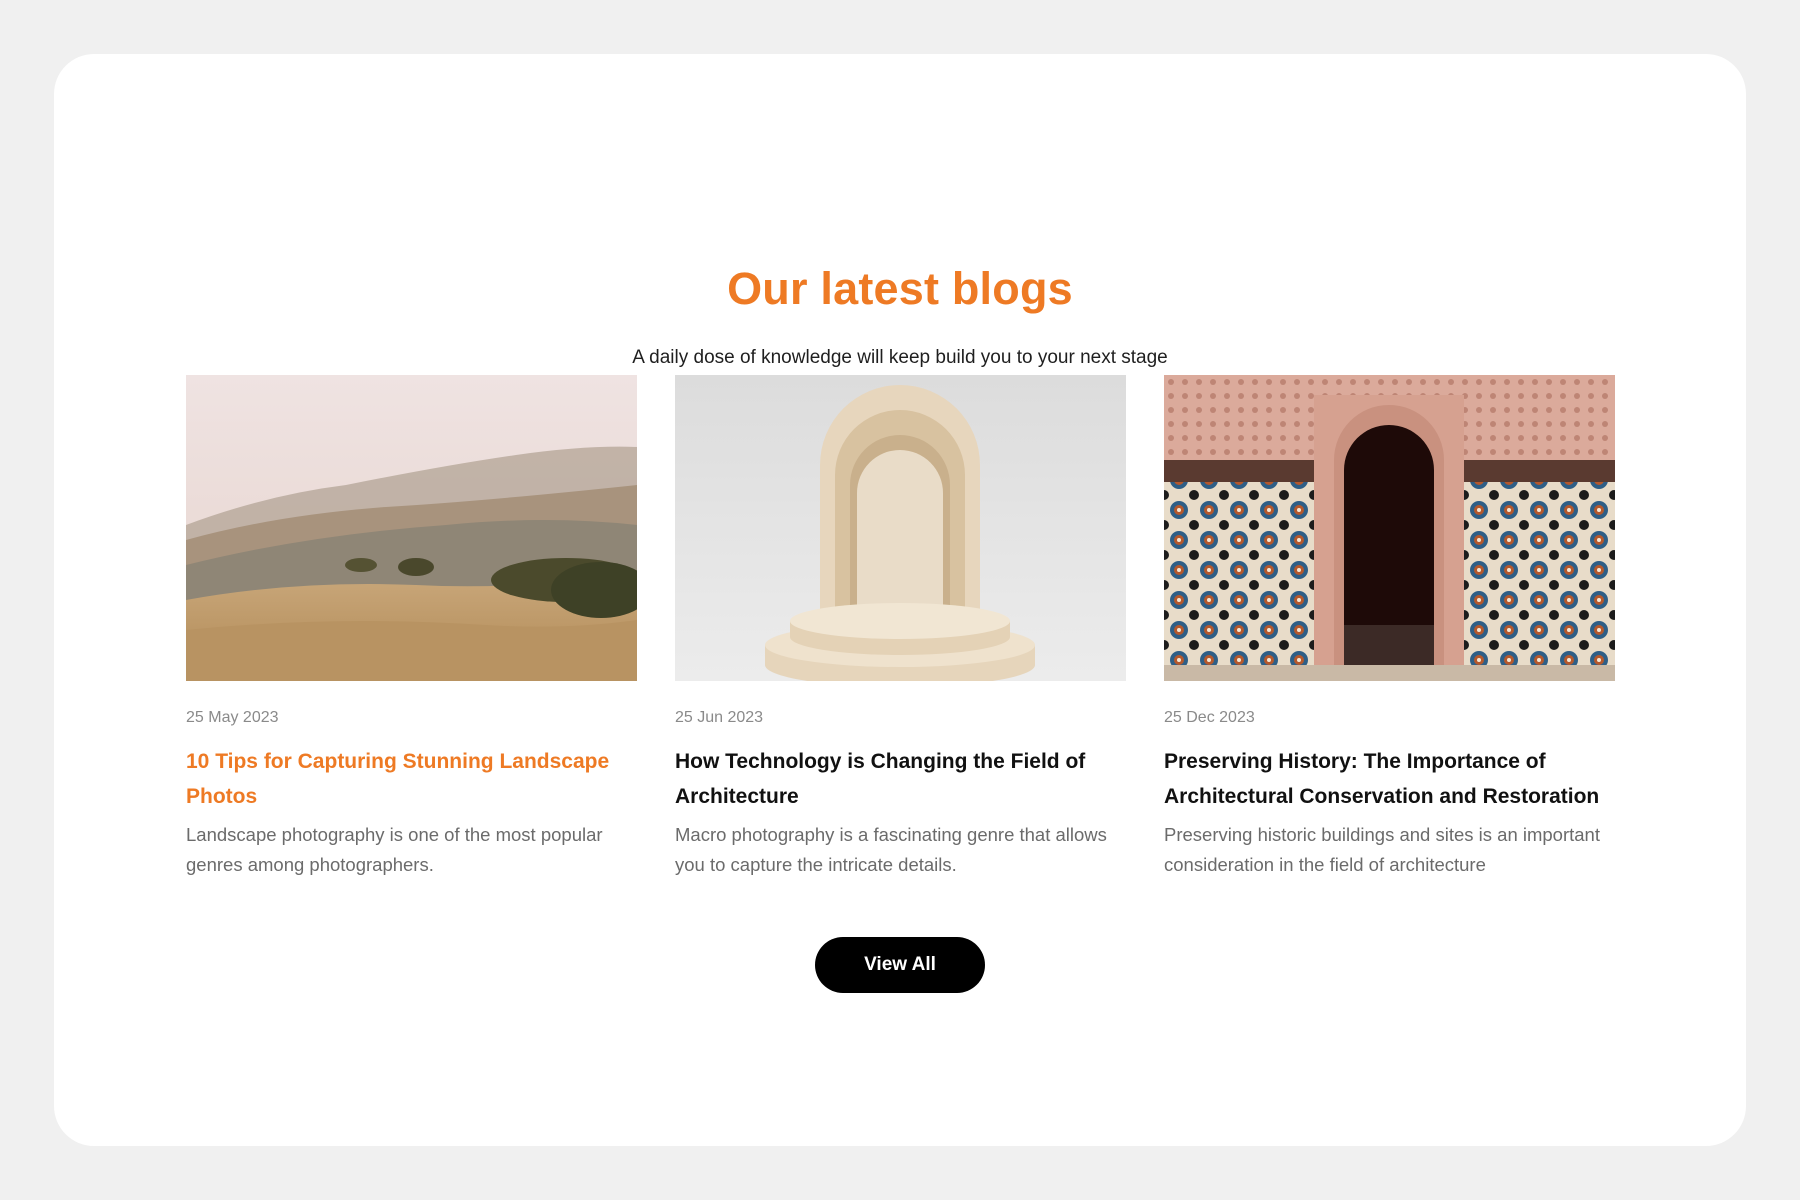 This screenshot has width=1800, height=1200. What do you see at coordinates (232, 717) in the screenshot?
I see `post-date: 25 May 2023` at bounding box center [232, 717].